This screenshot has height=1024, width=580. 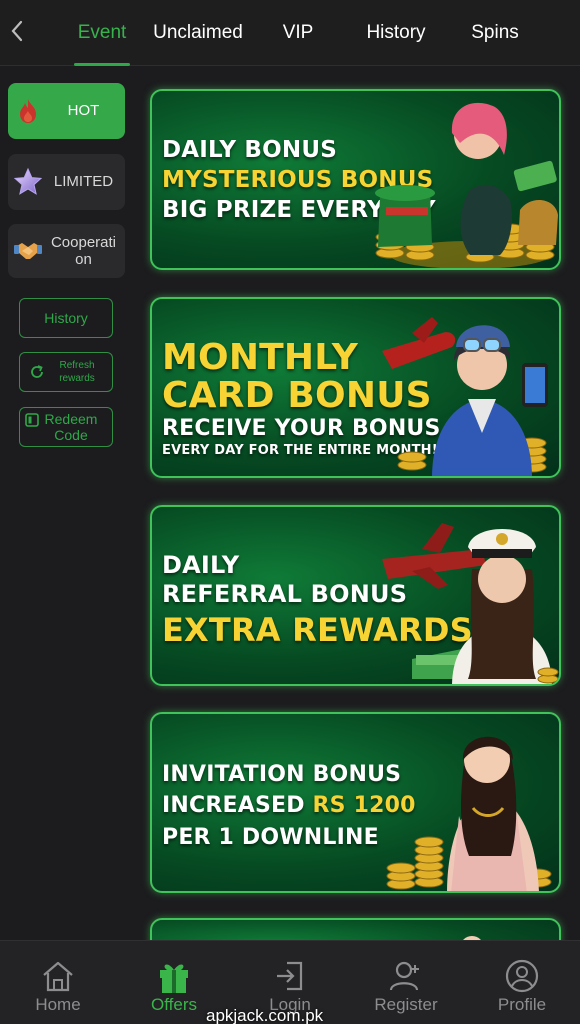 What do you see at coordinates (406, 1004) in the screenshot?
I see `nav-register-label: Register` at bounding box center [406, 1004].